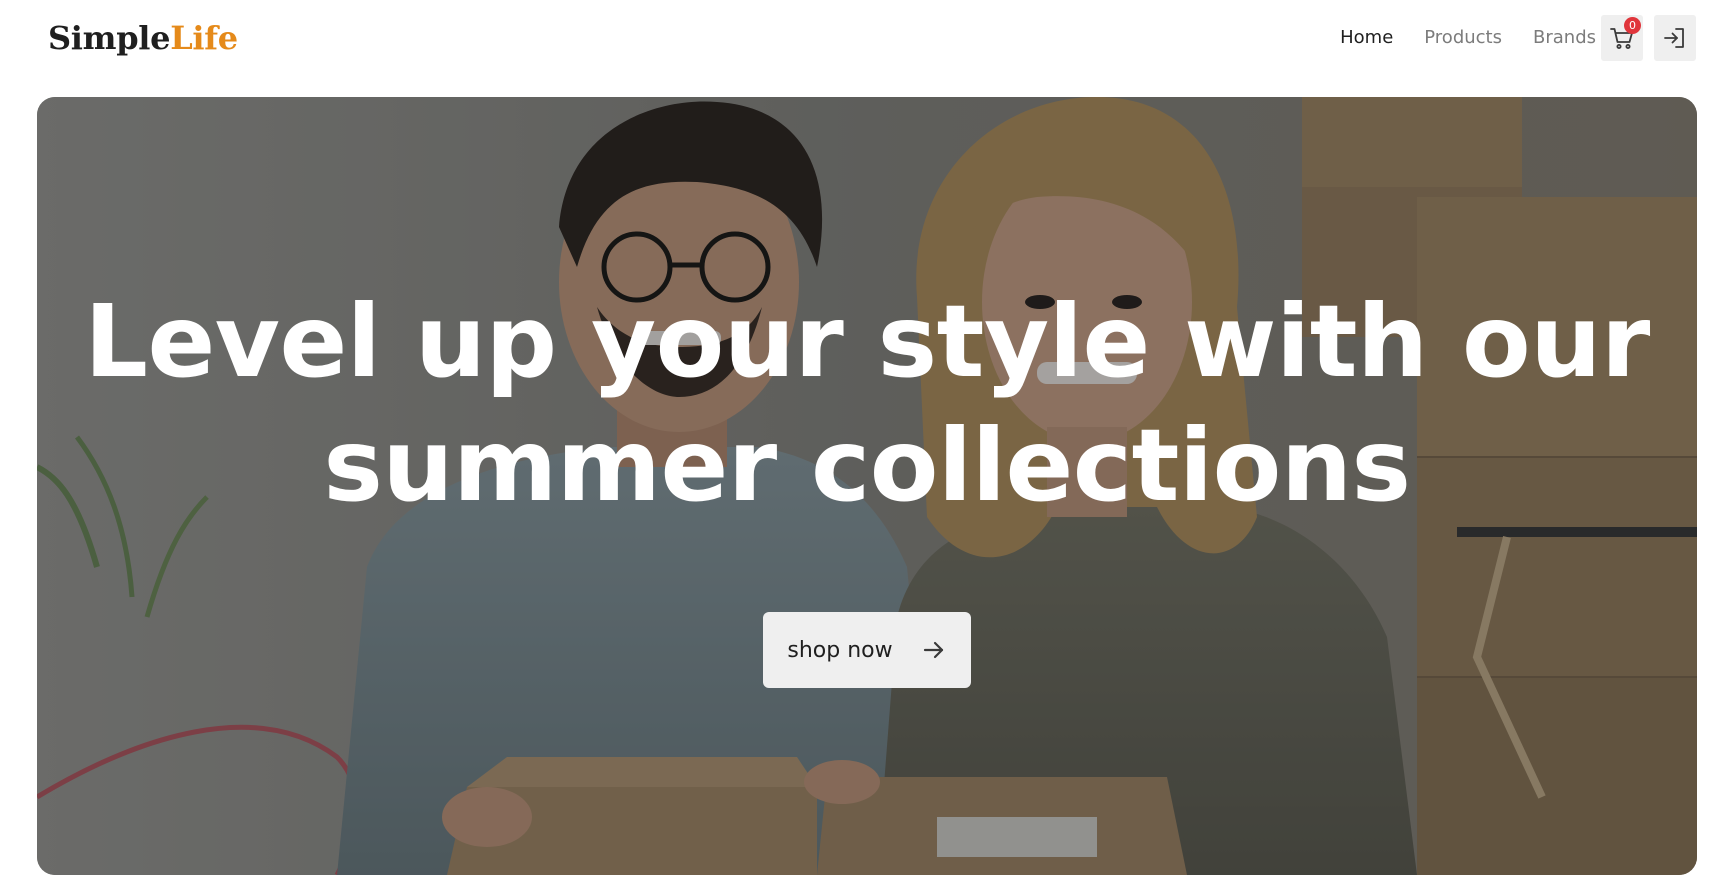 The image size is (1726, 893). I want to click on nav-link-home: Home, so click(1366, 38).